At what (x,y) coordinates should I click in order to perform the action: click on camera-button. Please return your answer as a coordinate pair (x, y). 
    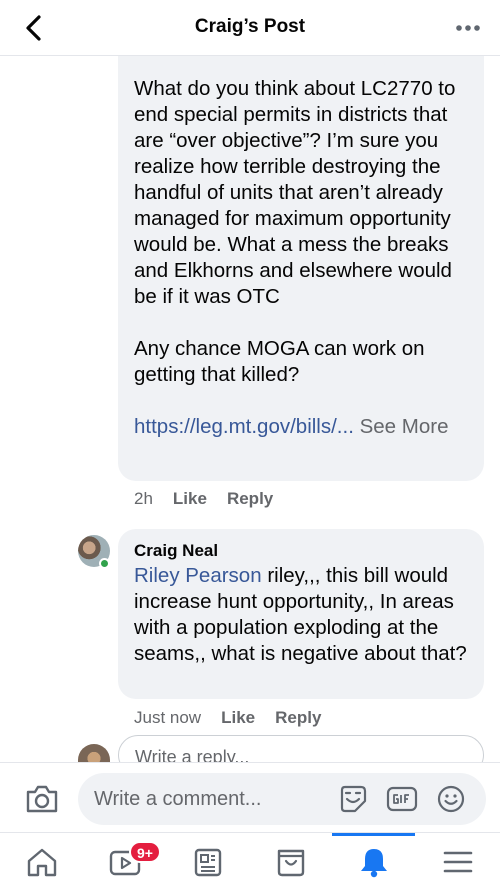
    Looking at the image, I should click on (42, 799).